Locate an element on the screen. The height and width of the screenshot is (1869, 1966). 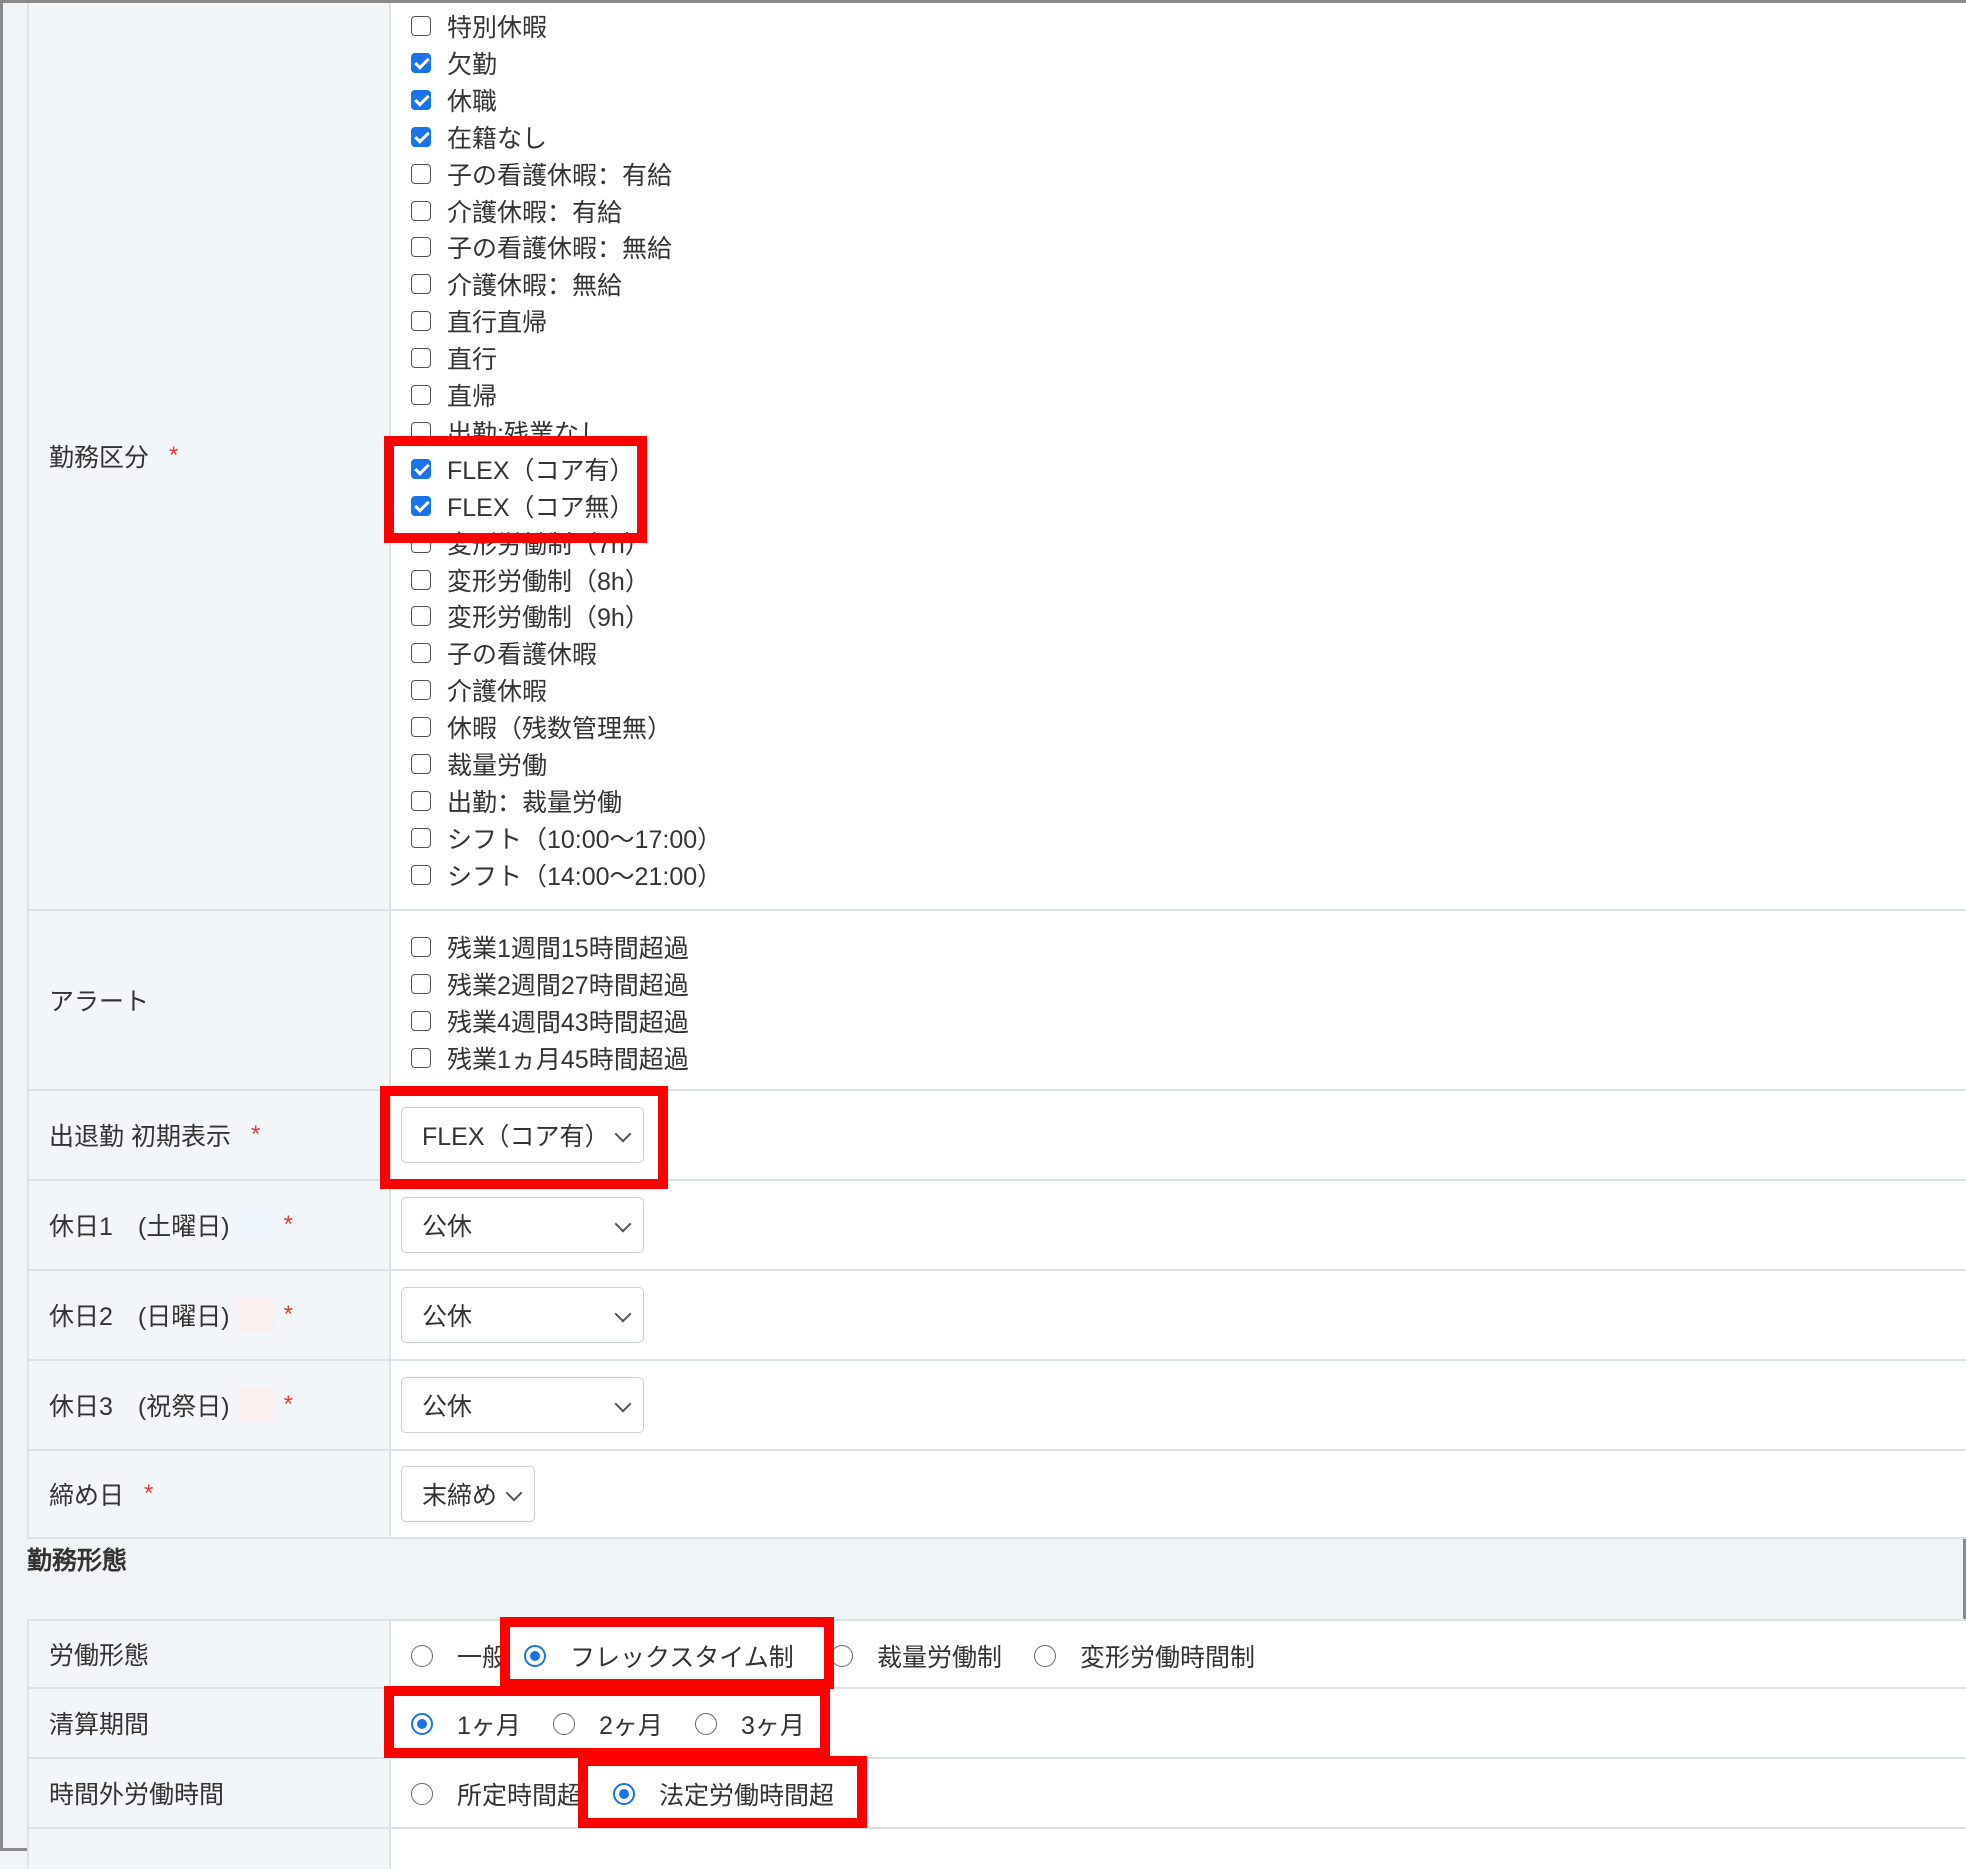
overtime-hours-radio-option: 法定労働時間超 is located at coordinates (723, 1794).